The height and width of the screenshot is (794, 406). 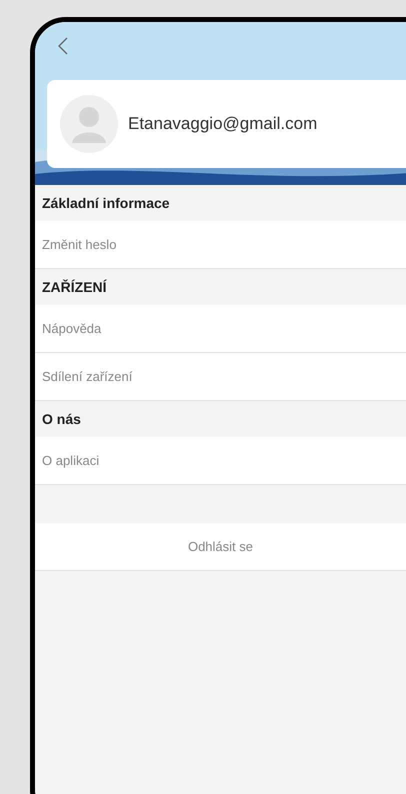 What do you see at coordinates (220, 377) in the screenshot?
I see `menu-row: Sdílení zařízení` at bounding box center [220, 377].